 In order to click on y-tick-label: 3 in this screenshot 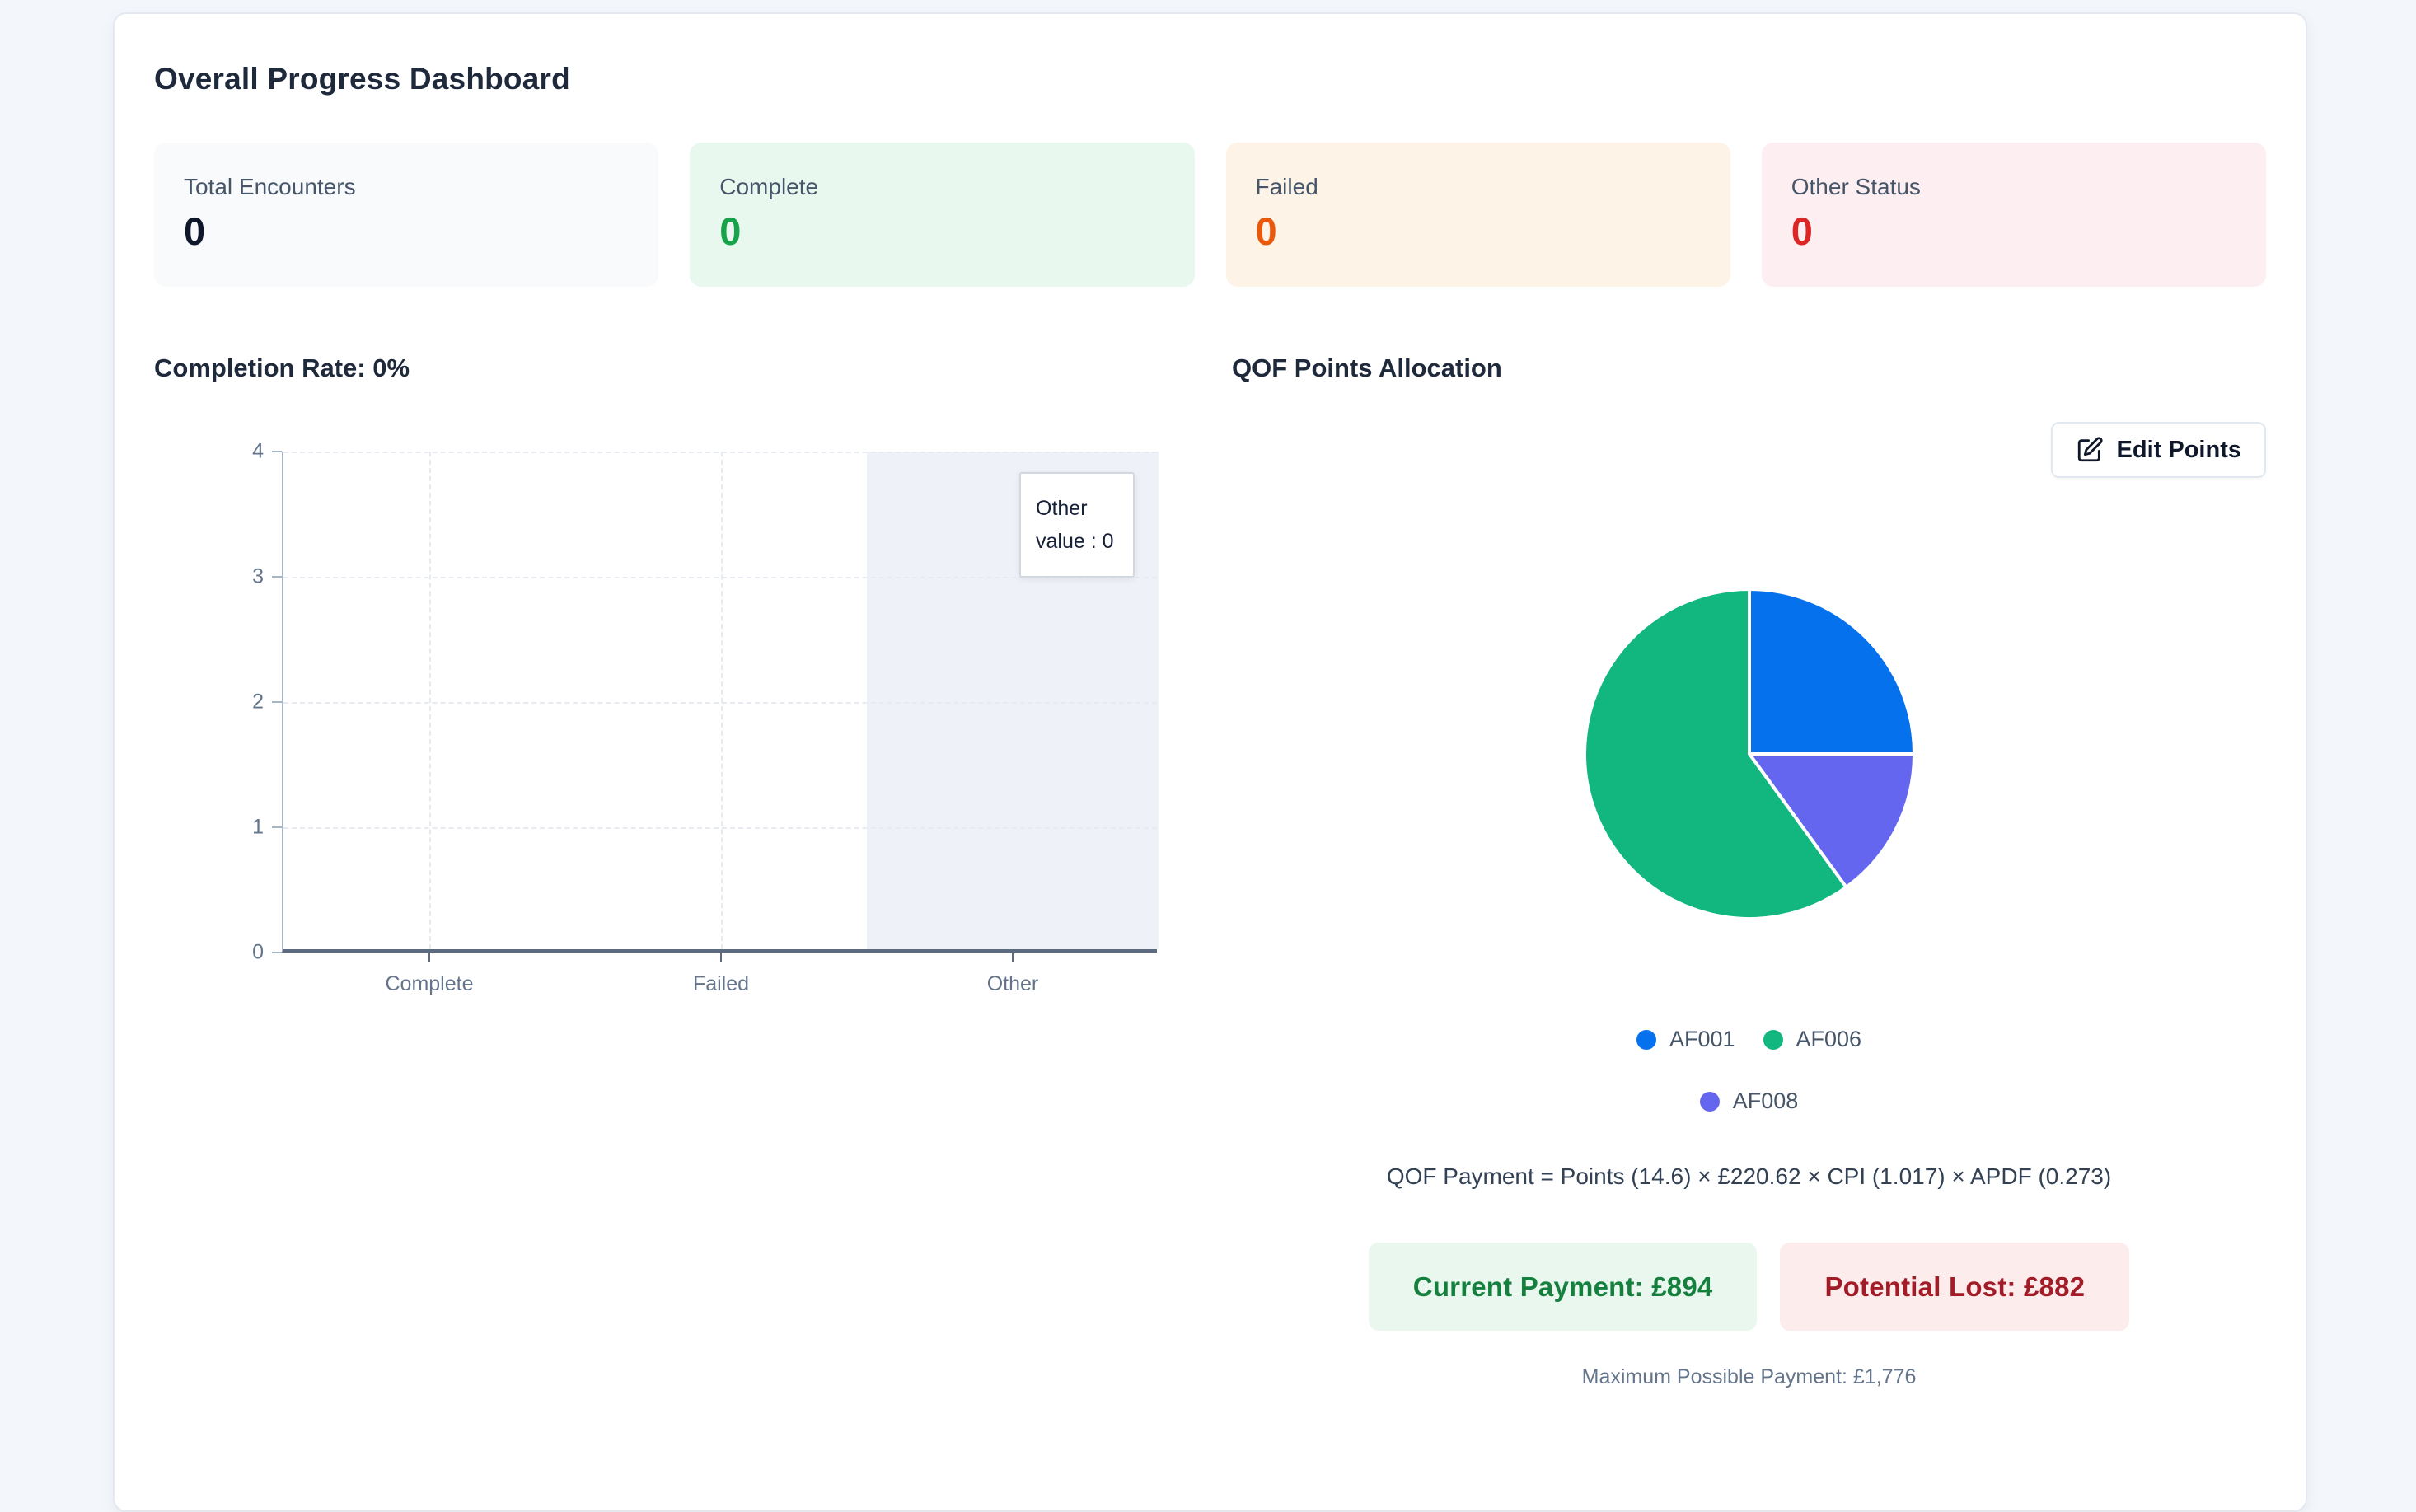, I will do `click(258, 576)`.